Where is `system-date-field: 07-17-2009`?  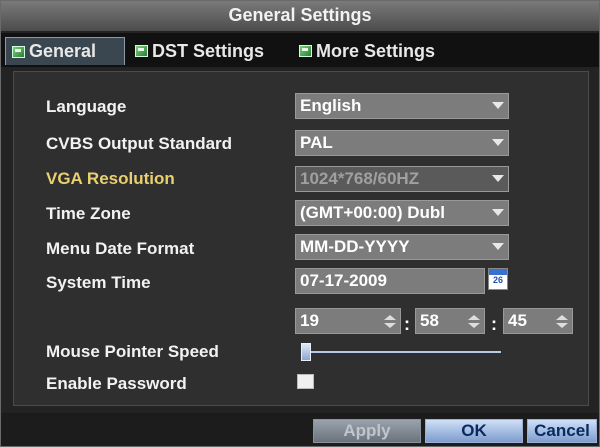 system-date-field: 07-17-2009 is located at coordinates (390, 281).